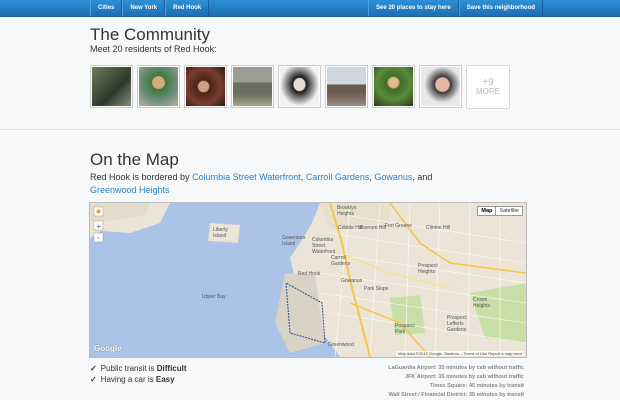  I want to click on map-label: Carroll Gardens, so click(341, 261).